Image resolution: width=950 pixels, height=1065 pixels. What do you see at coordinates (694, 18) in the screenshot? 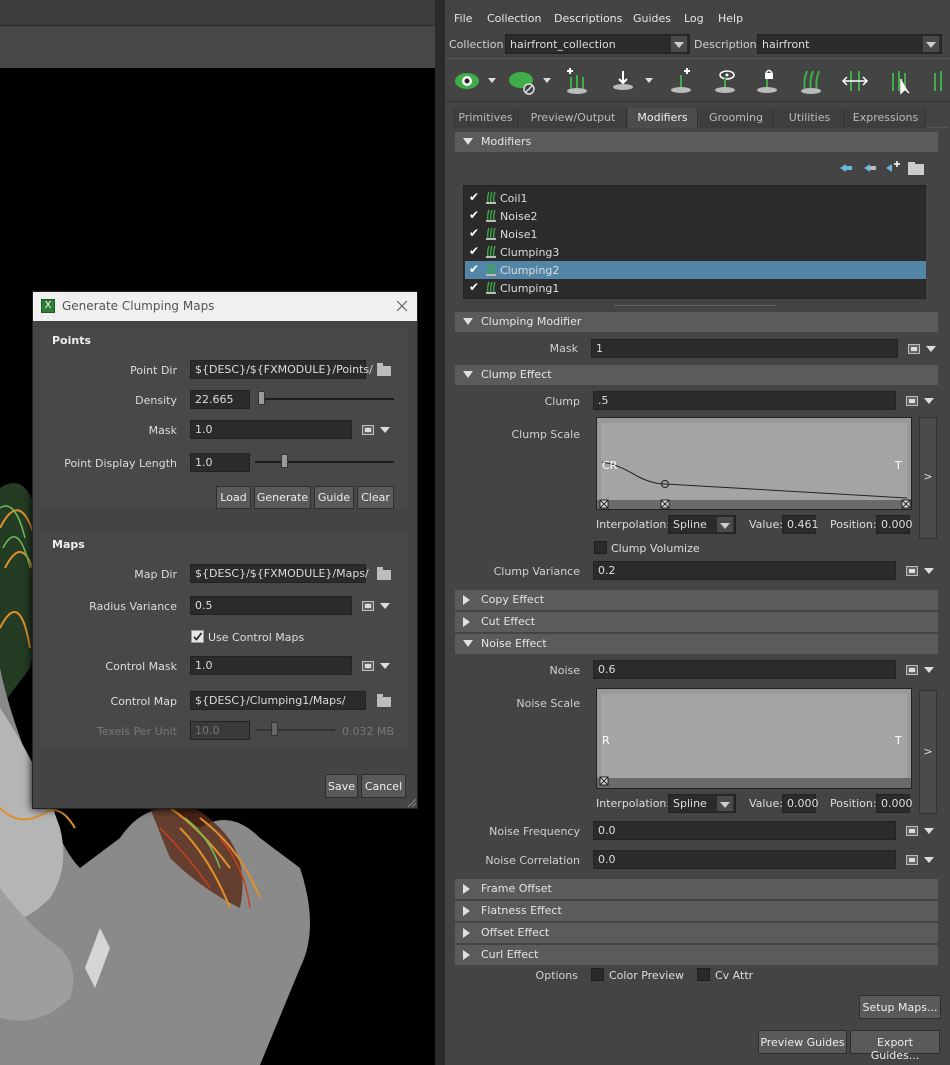
I see `menu-log: Log` at bounding box center [694, 18].